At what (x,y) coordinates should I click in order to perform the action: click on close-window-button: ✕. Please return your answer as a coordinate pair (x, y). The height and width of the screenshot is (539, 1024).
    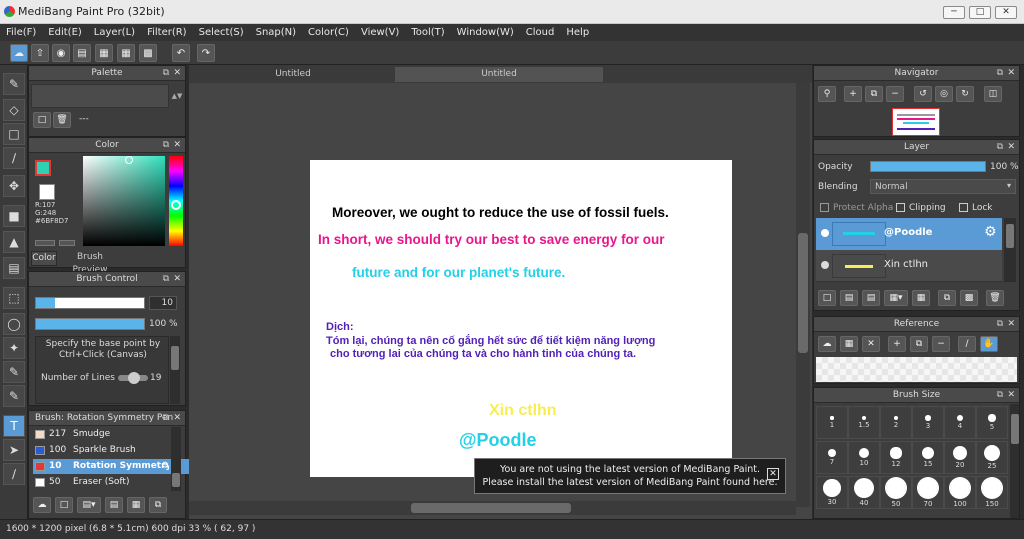
    Looking at the image, I should click on (1006, 12).